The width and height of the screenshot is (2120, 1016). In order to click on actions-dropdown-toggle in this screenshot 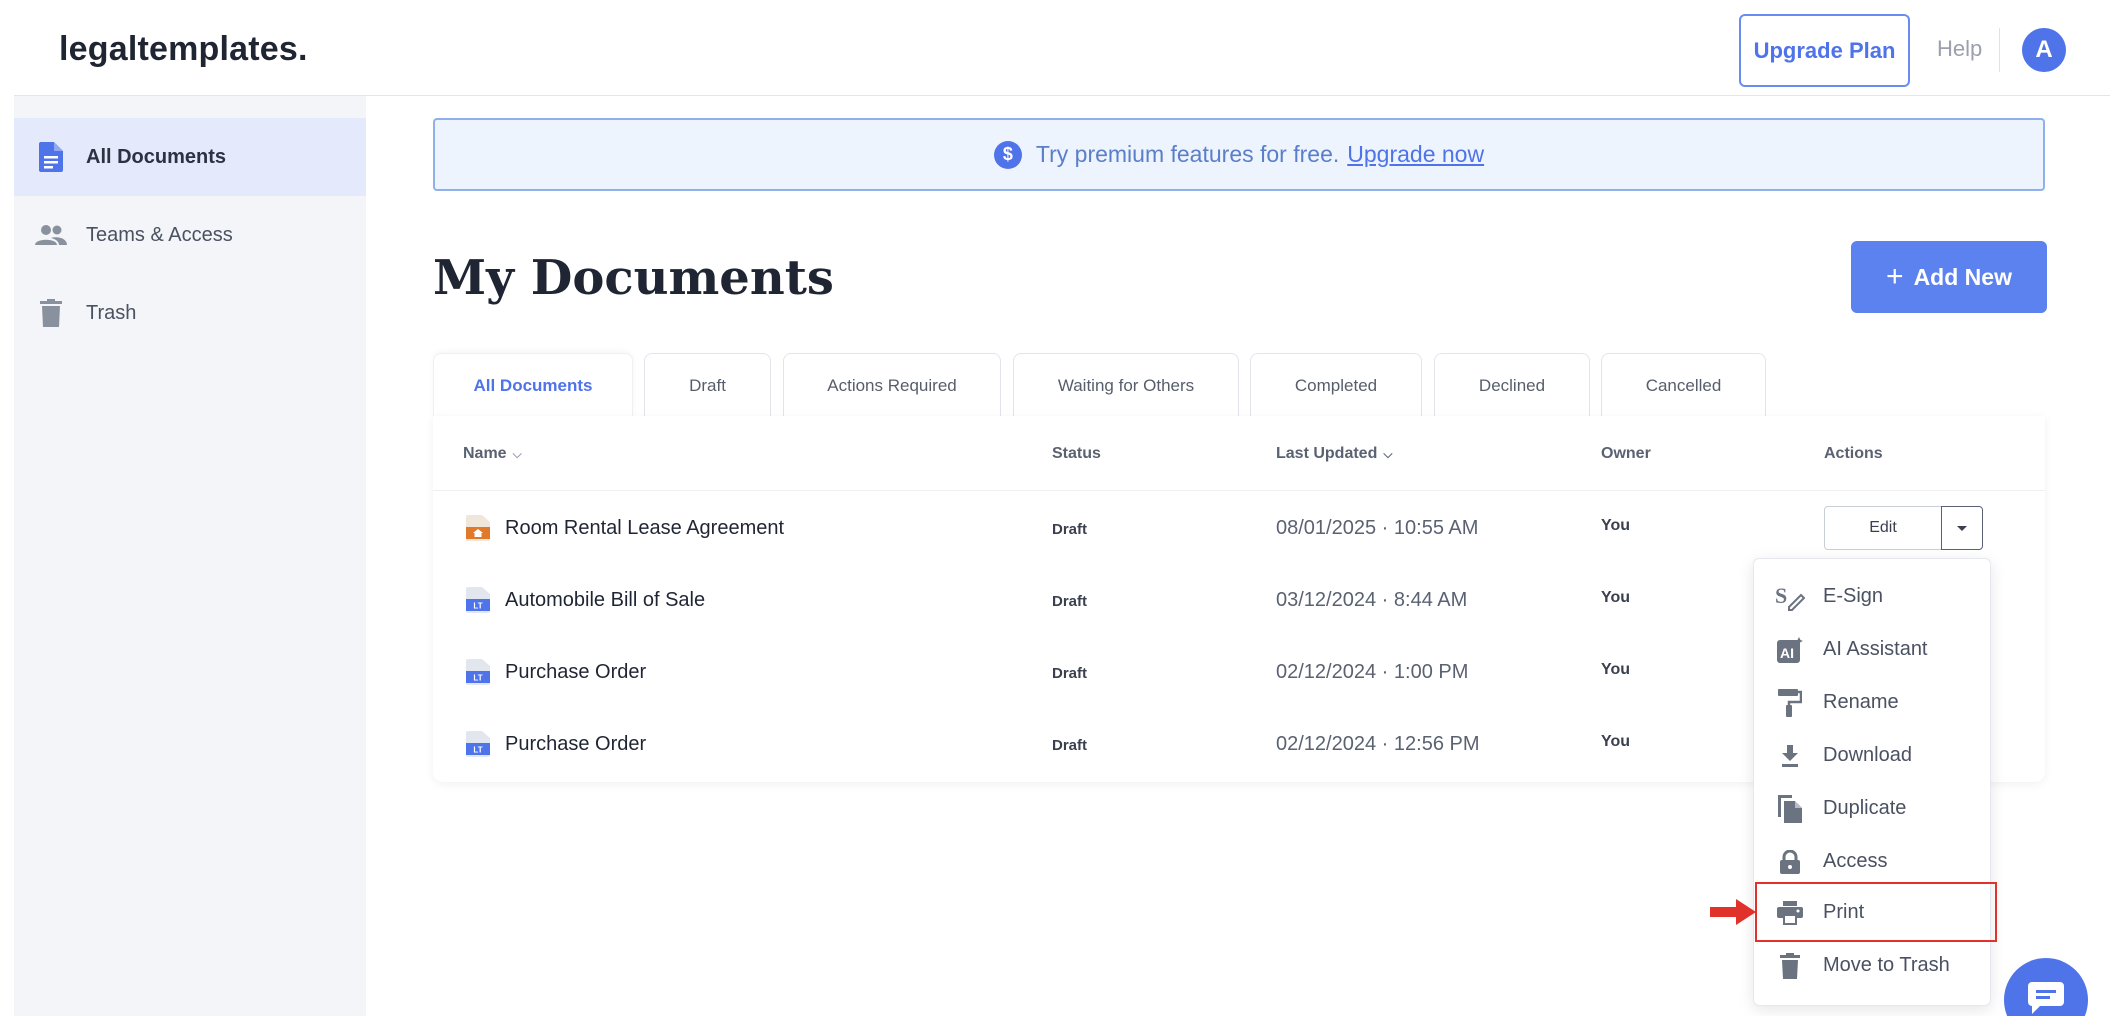, I will do `click(1962, 528)`.